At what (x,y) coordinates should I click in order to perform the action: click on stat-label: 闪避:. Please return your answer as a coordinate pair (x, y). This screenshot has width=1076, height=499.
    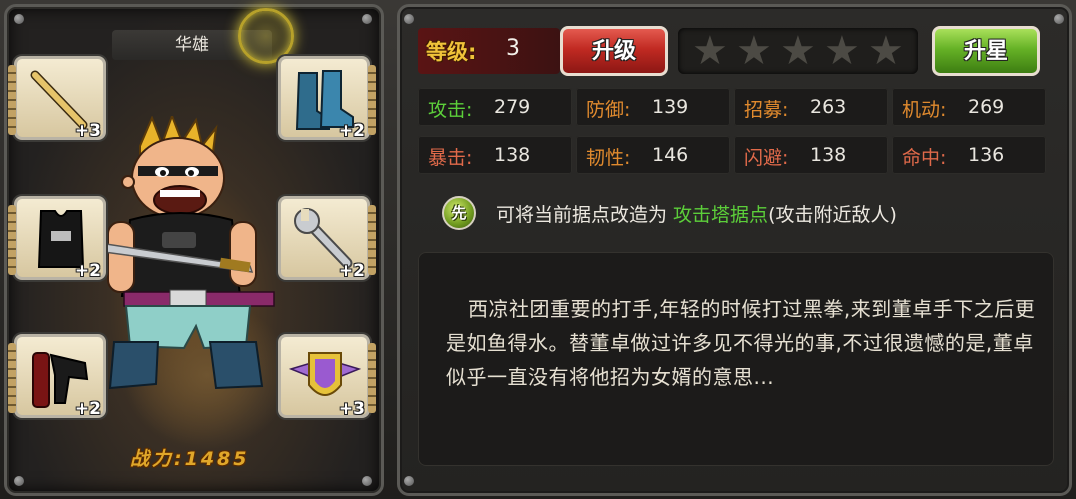
    Looking at the image, I should click on (766, 158).